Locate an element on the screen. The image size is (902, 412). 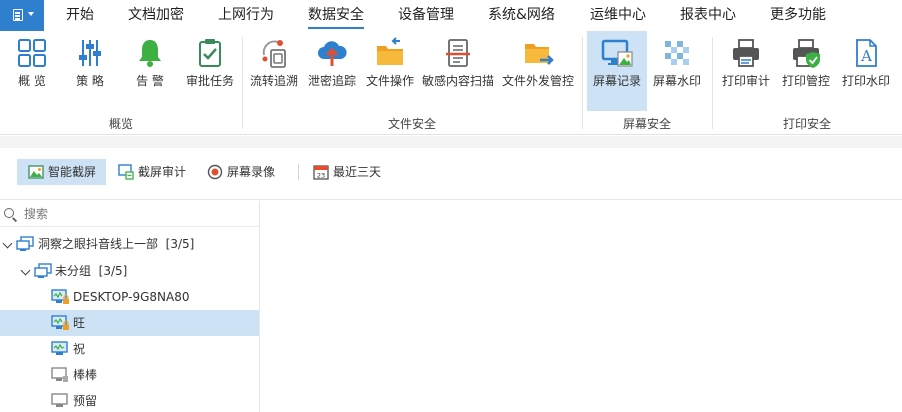
ribbon-file-send-control-label: 文件外发管控 is located at coordinates (537, 81).